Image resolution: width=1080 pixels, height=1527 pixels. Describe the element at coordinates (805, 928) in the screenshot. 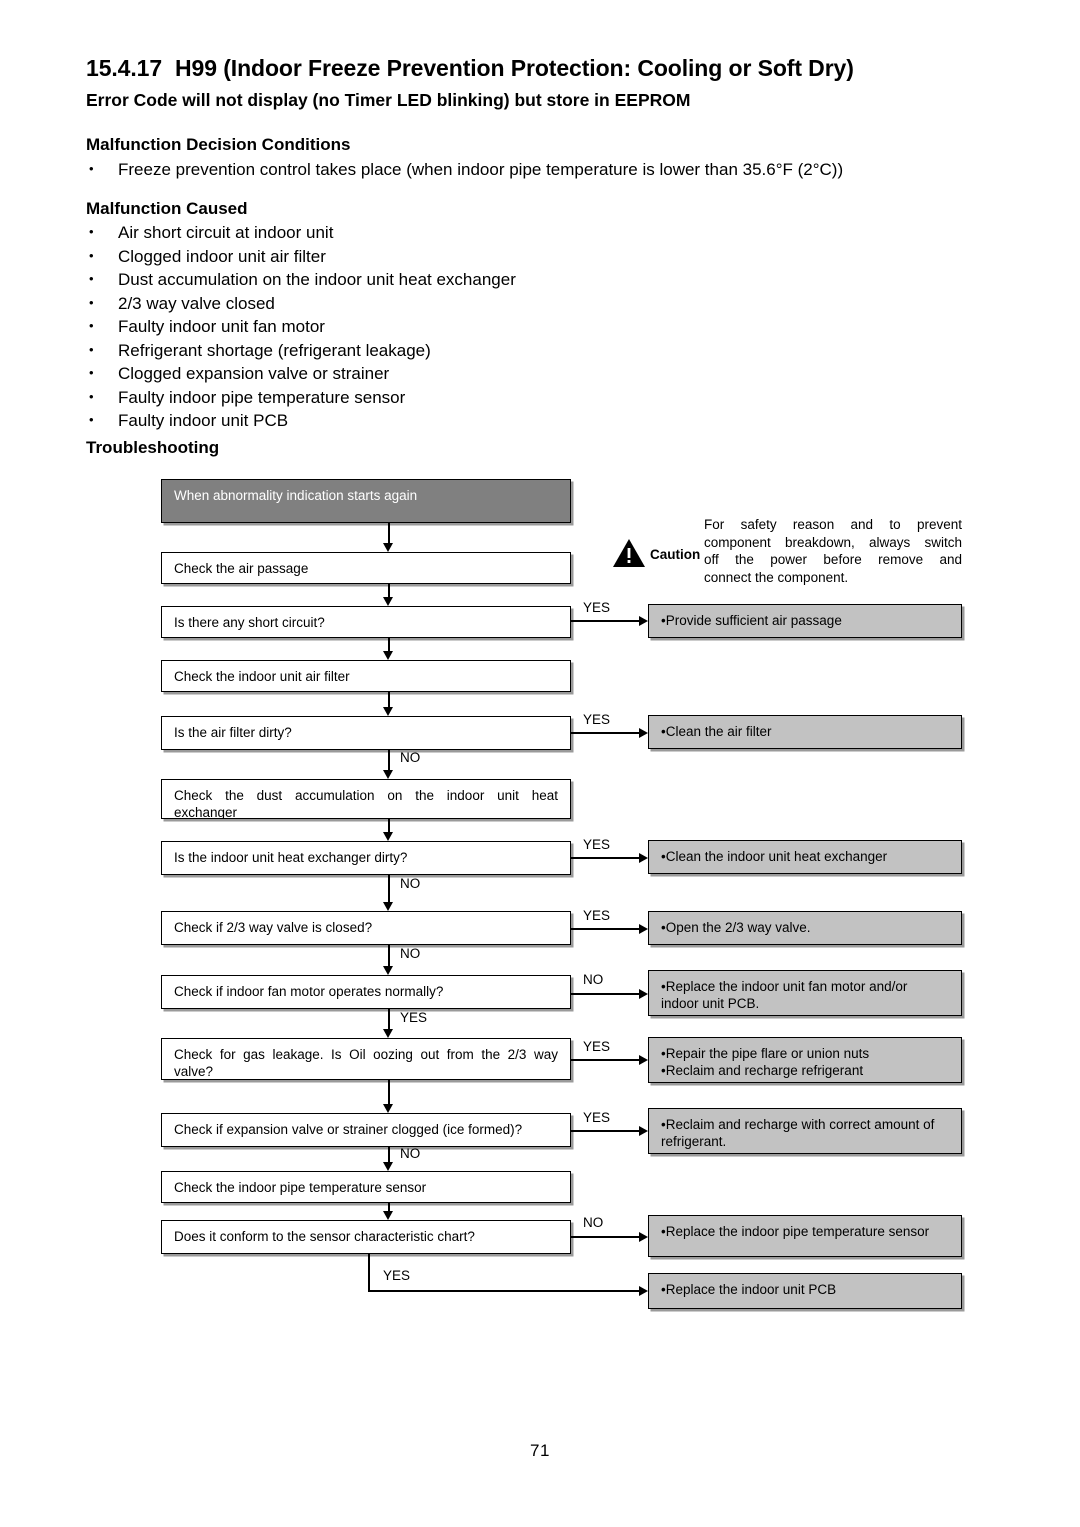

I see `flow-action-open-valve: •Open the 2/3 way valve.` at that location.